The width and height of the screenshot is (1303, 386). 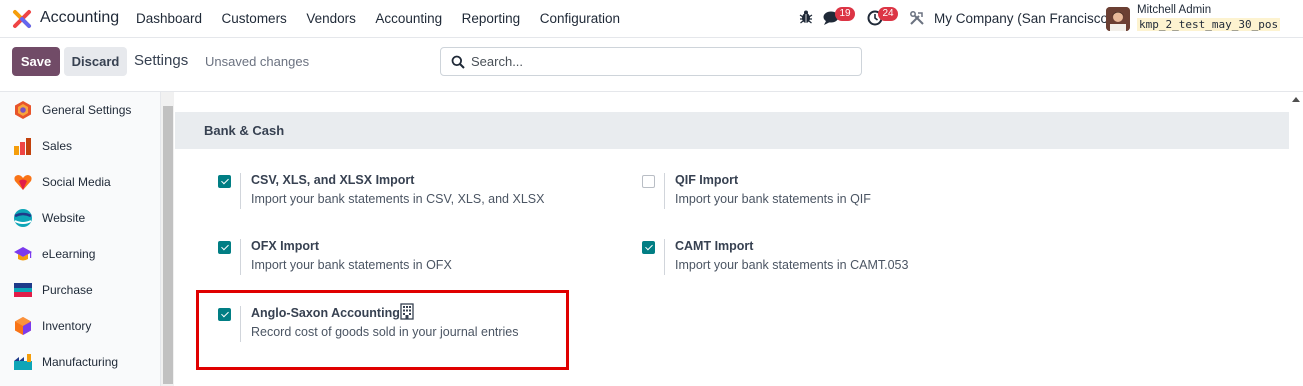 What do you see at coordinates (1174, 10) in the screenshot?
I see `user-name: Mitchell Admin` at bounding box center [1174, 10].